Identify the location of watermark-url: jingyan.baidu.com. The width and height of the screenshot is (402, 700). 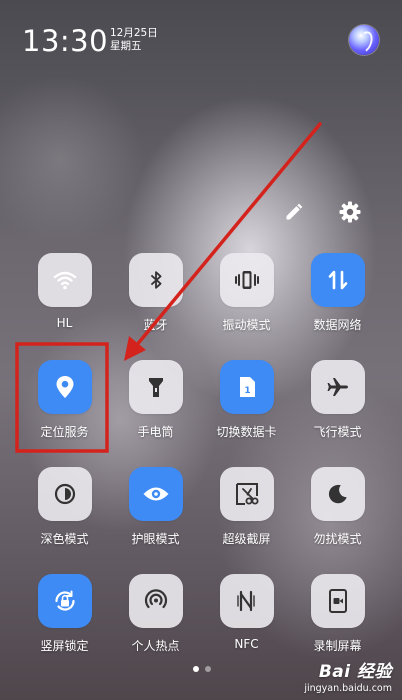
(348, 688).